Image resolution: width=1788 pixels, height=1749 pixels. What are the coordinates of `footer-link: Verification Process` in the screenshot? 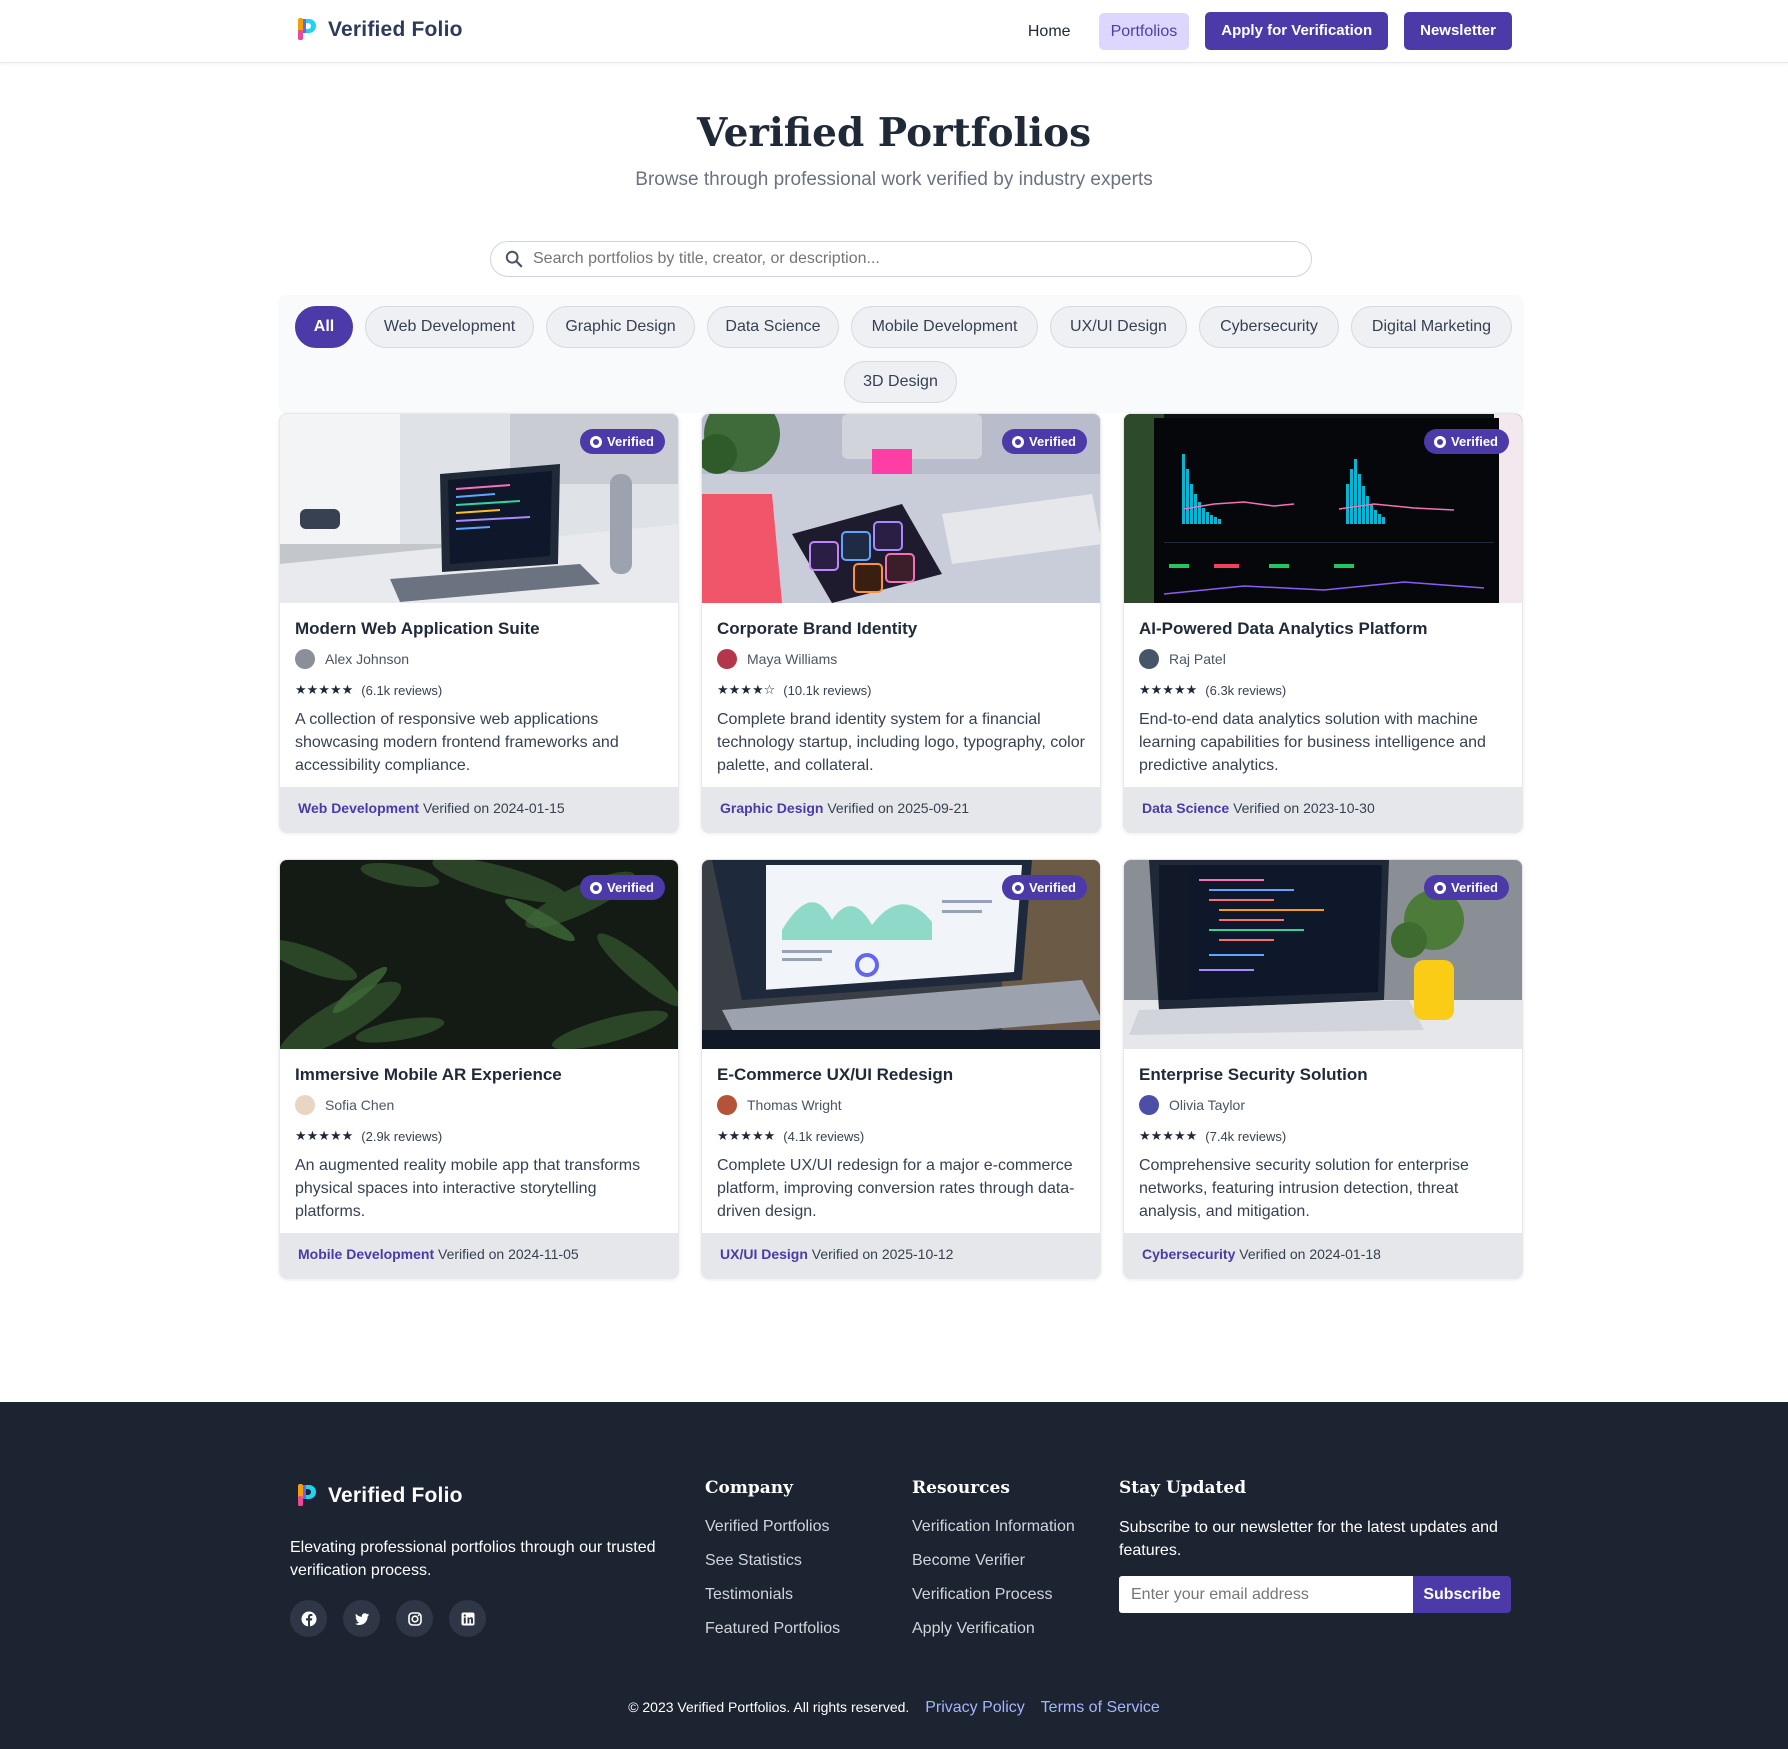 It's located at (993, 1601).